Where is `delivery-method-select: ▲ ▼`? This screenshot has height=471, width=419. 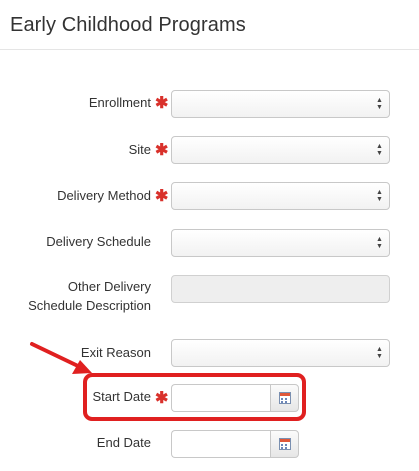
delivery-method-select: ▲ ▼ is located at coordinates (280, 196).